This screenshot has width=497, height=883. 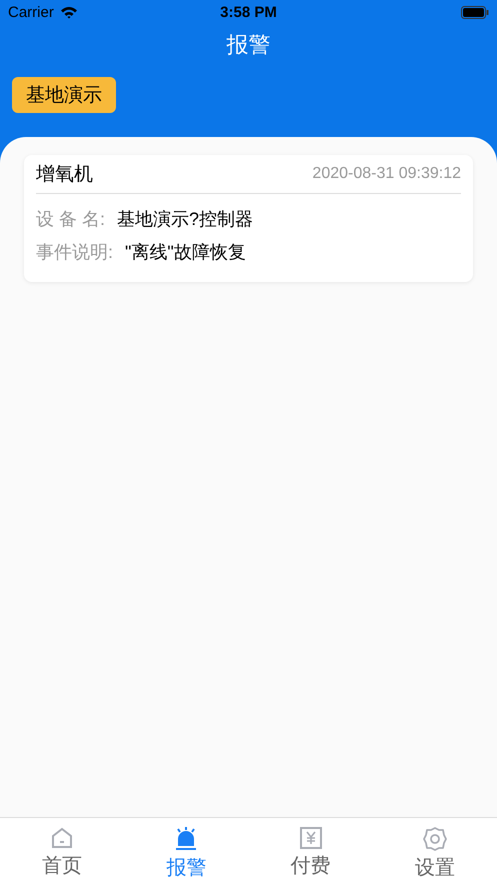 I want to click on field-label: 设 备 名:, so click(x=71, y=219).